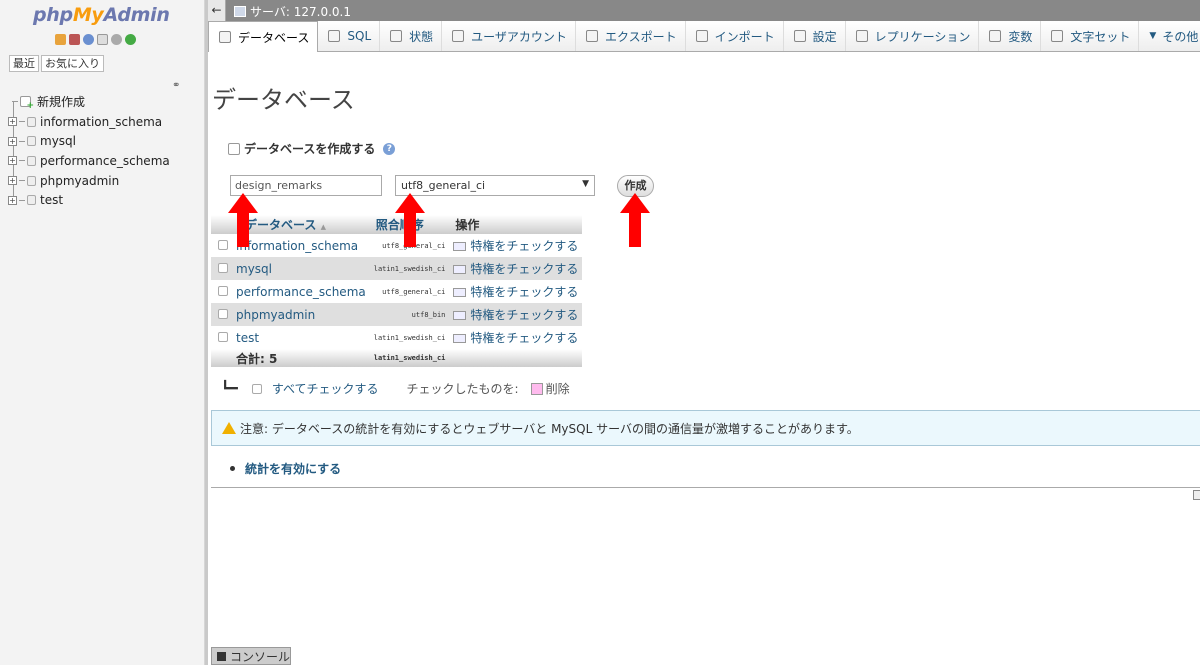 The height and width of the screenshot is (665, 1200). I want to click on reload-icon, so click(130, 39).